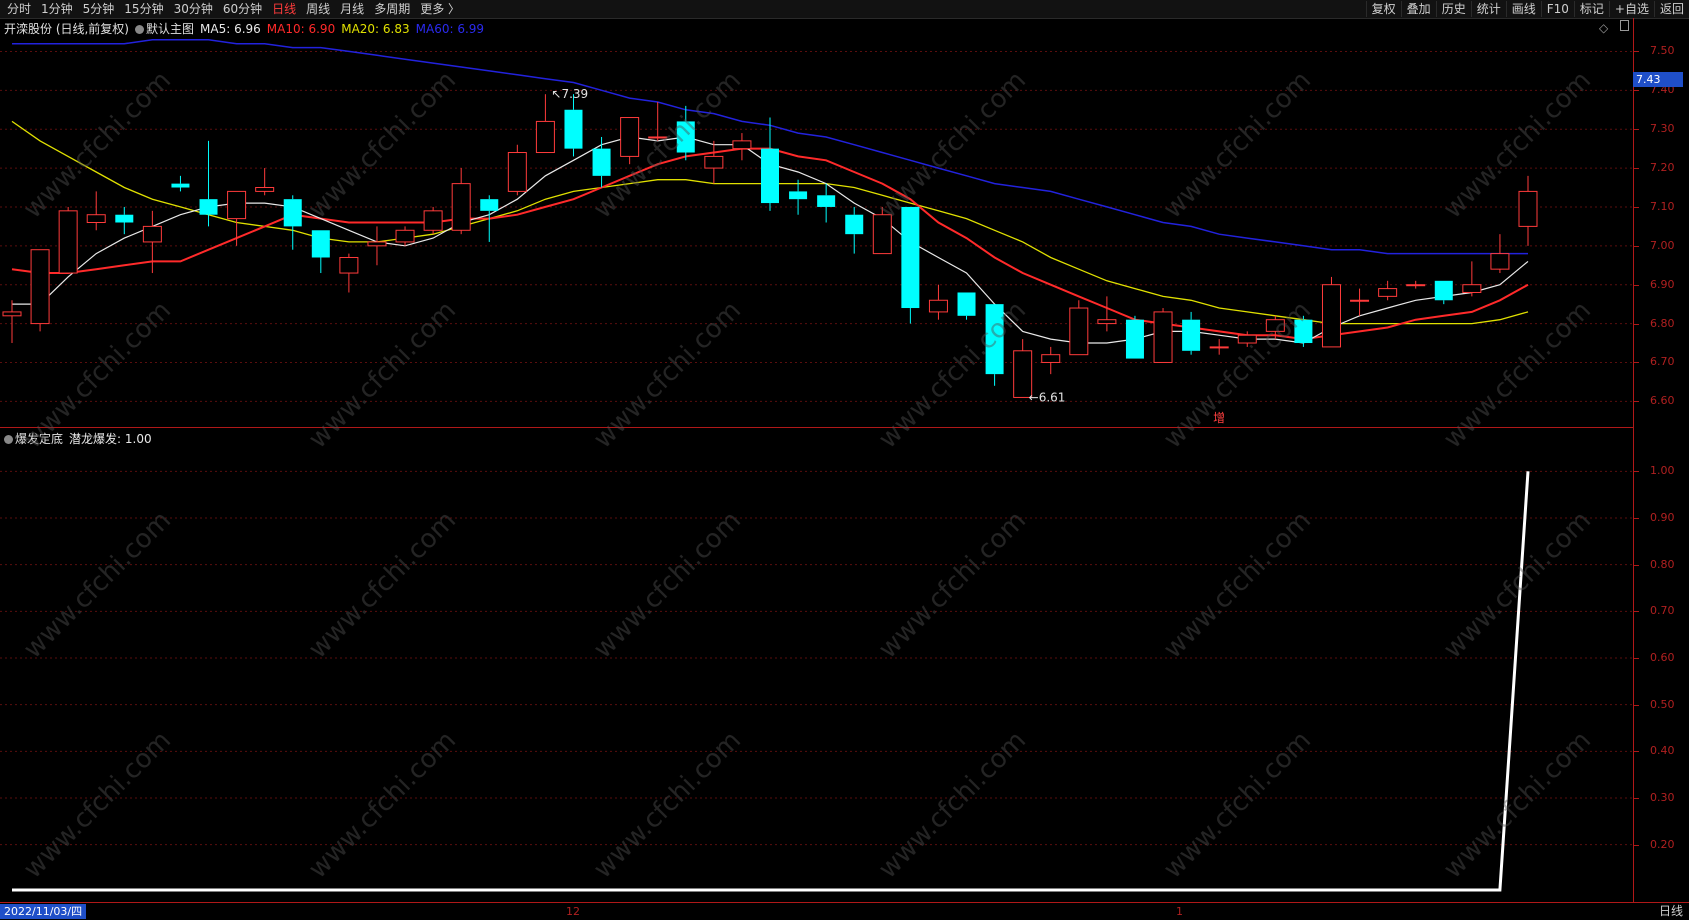 The height and width of the screenshot is (920, 1689). Describe the element at coordinates (1661, 665) in the screenshot. I see `indicator-axis: 1.00 0.90 0.80 0.70 0.60 0.50 0.40 0.30 0.20` at that location.